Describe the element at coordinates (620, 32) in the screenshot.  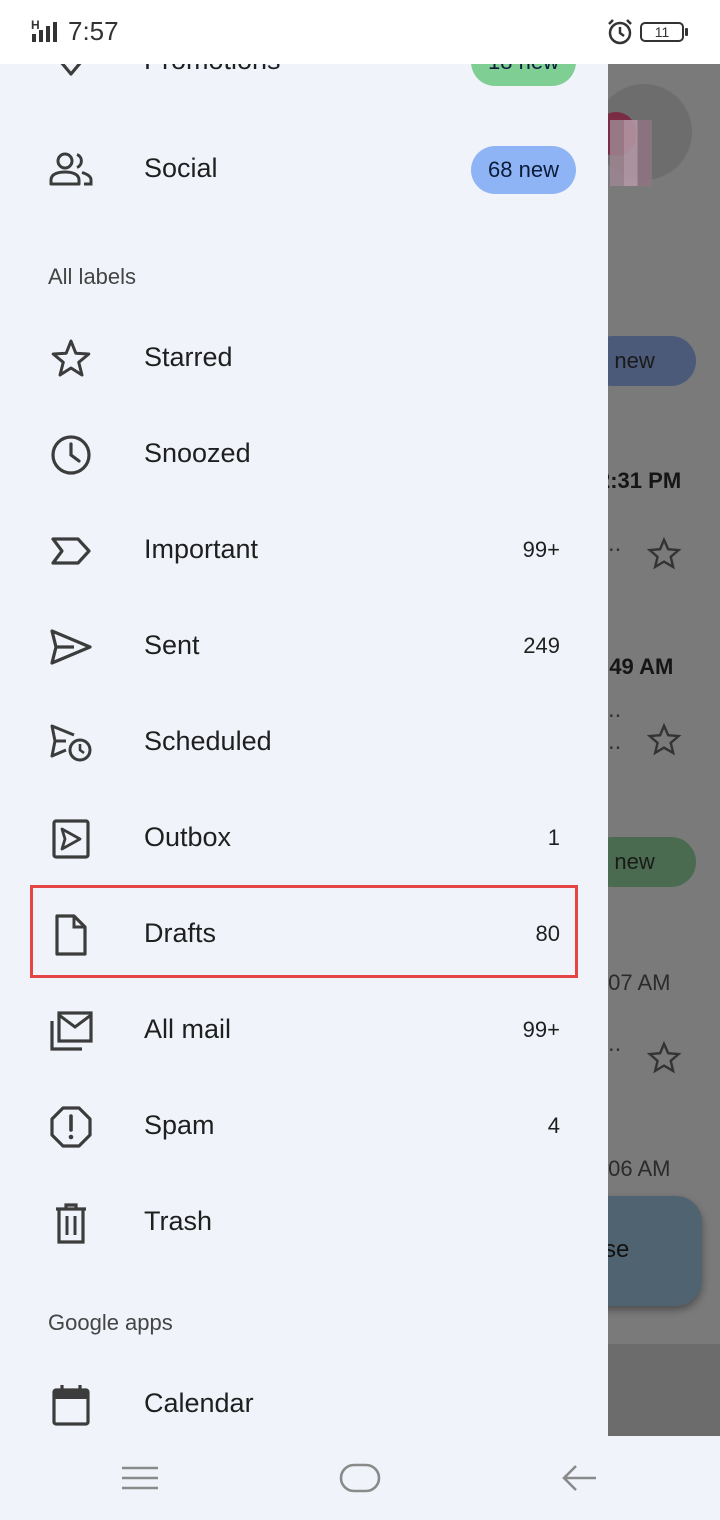
I see `alarm-icon` at that location.